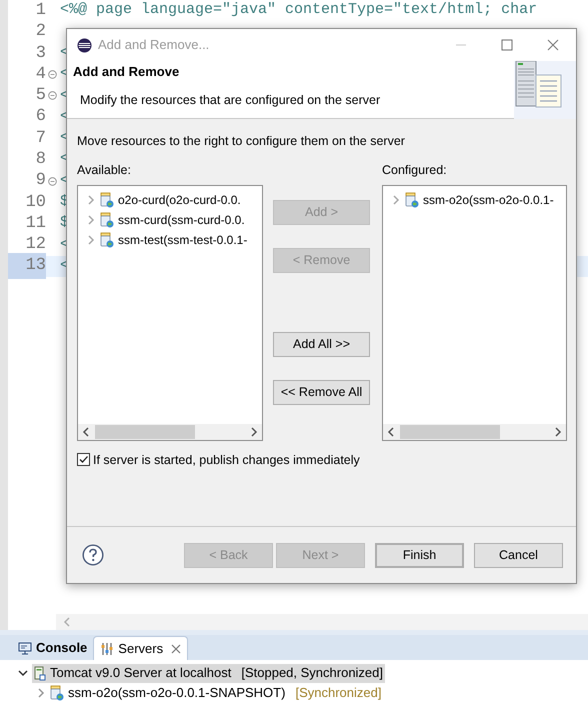  Describe the element at coordinates (183, 239) in the screenshot. I see `list-item: ssm-test(ssm-test-0.0.1-` at that location.